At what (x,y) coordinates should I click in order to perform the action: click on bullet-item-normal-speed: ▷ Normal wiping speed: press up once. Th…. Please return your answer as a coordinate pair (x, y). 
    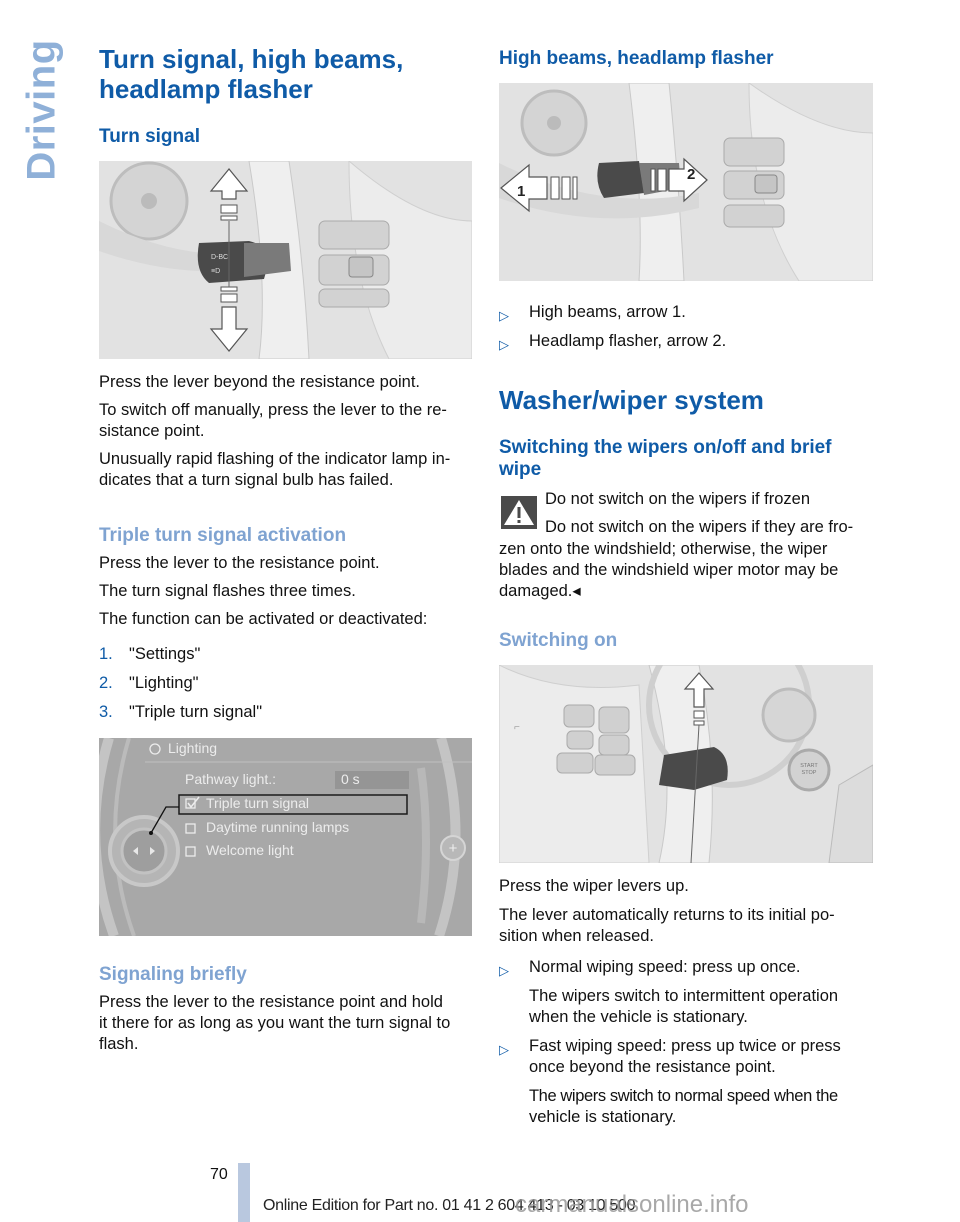
    Looking at the image, I should click on (686, 992).